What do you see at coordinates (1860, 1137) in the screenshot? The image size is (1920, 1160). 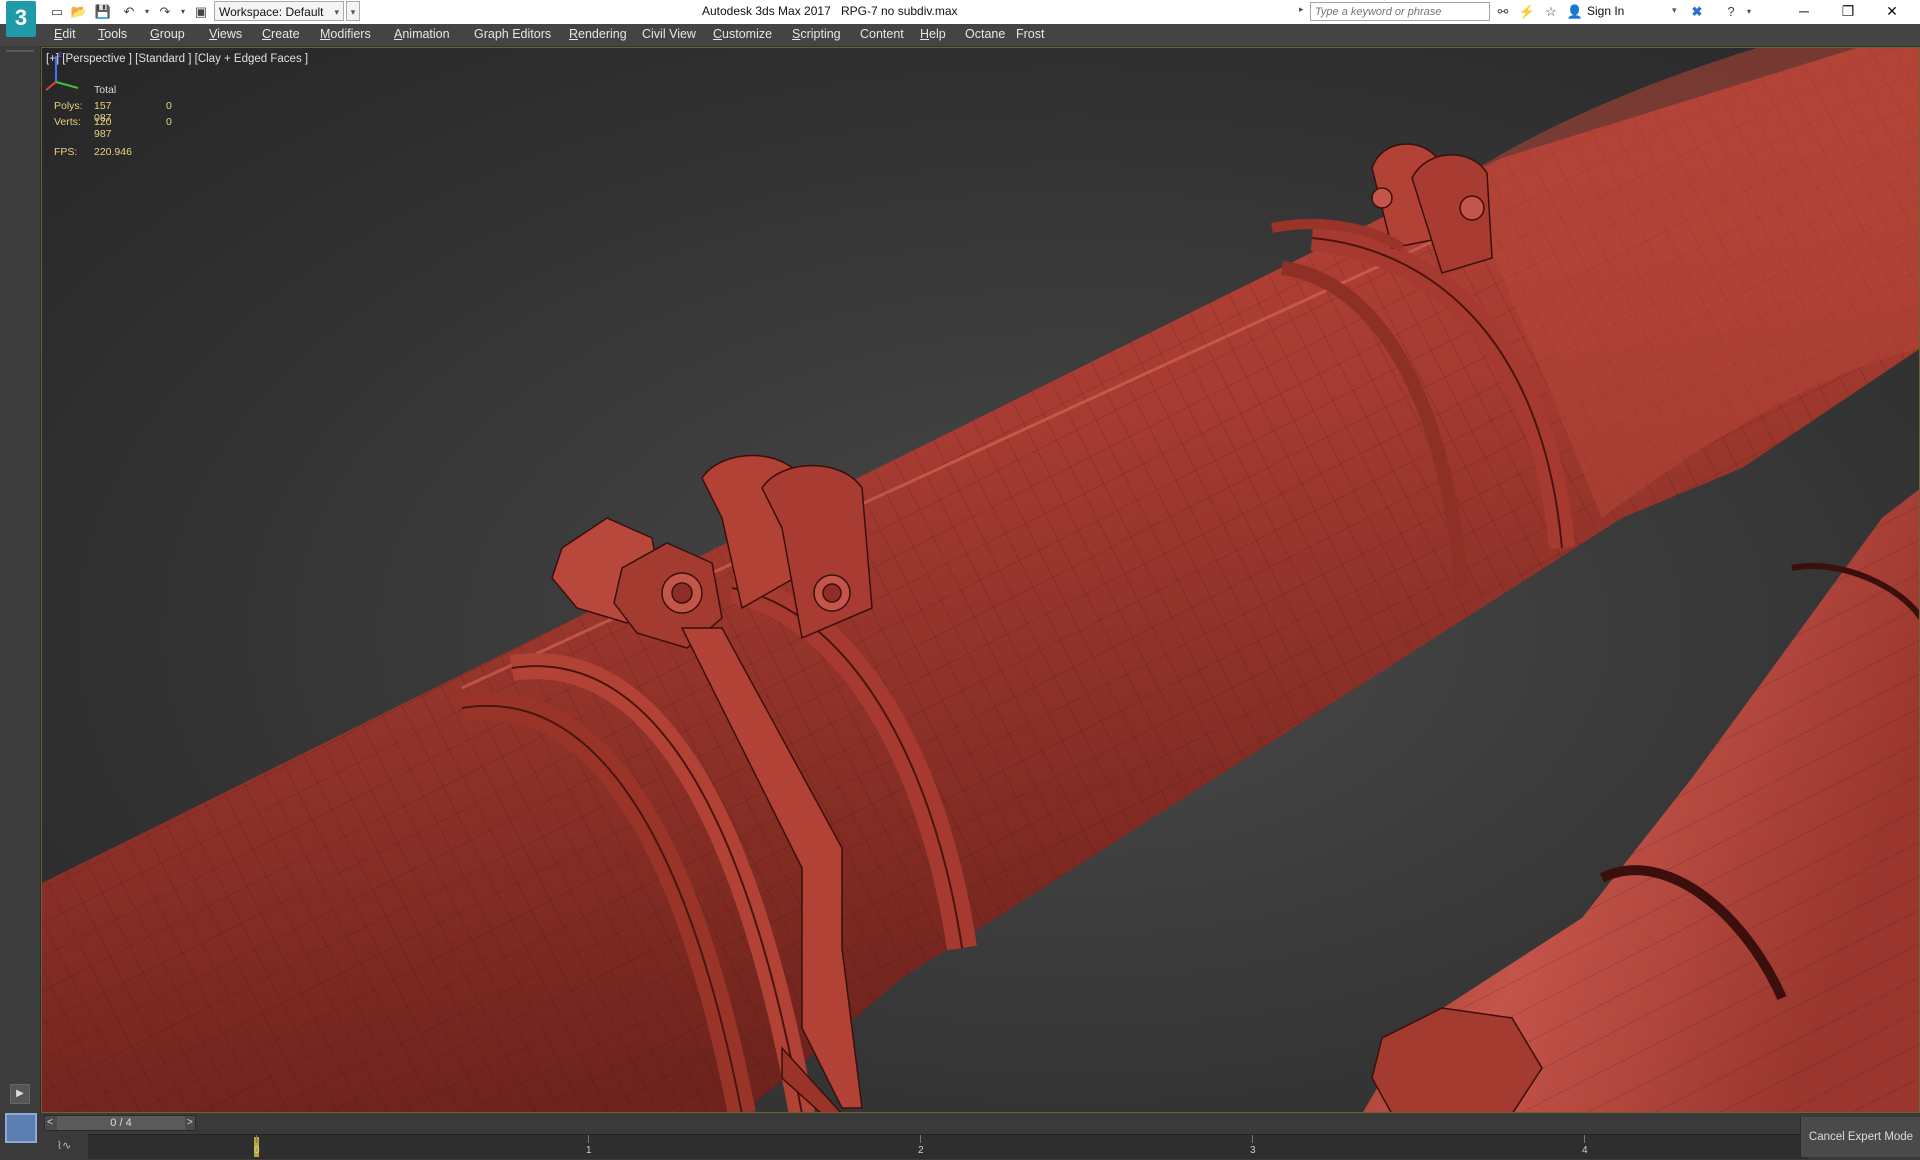 I see `cancel-expert-mode-button: Cancel Expert Mode` at bounding box center [1860, 1137].